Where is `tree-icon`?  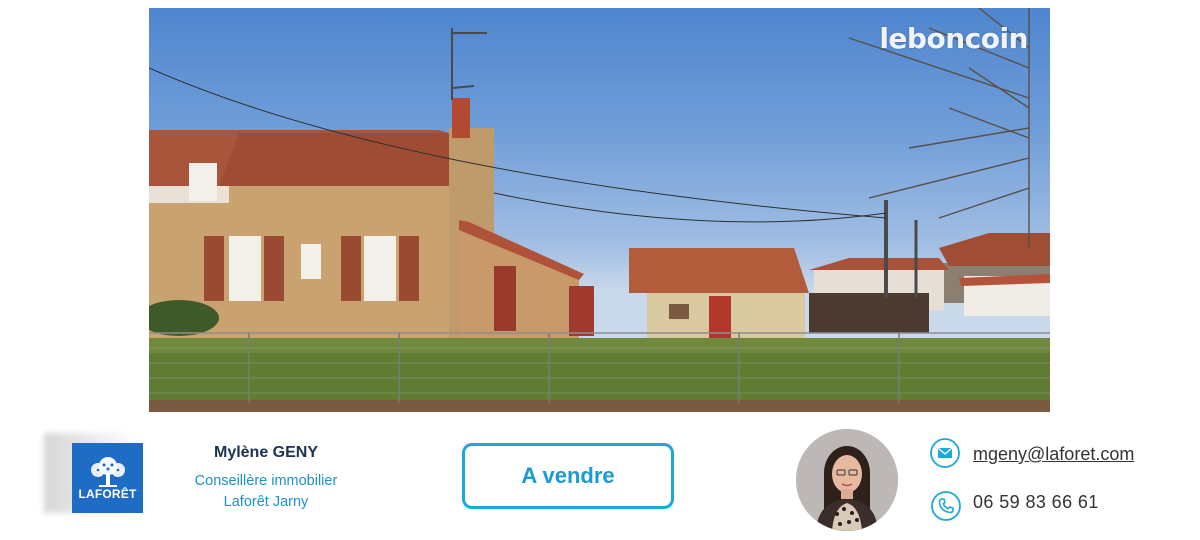 tree-icon is located at coordinates (107, 472).